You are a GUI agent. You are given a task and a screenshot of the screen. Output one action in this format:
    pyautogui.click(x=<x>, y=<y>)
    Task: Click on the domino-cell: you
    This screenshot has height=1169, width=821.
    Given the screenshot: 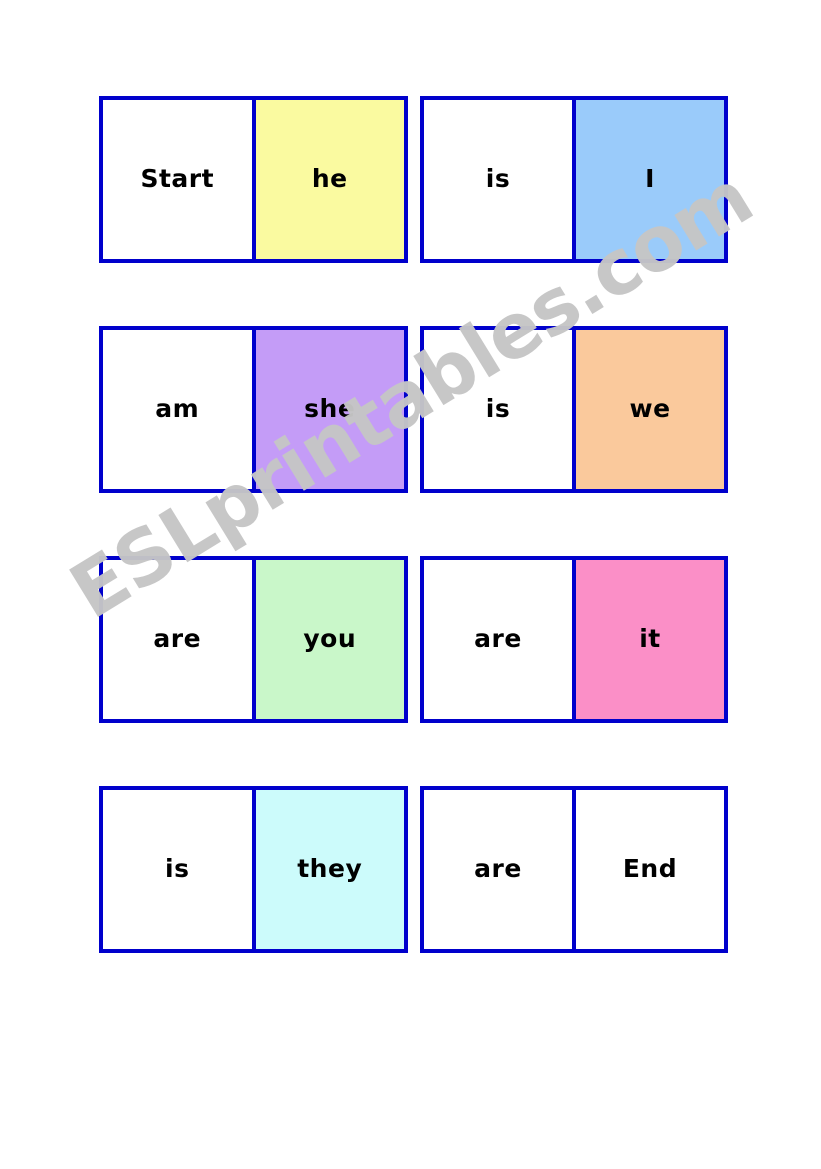 What is the action you would take?
    pyautogui.click(x=330, y=639)
    